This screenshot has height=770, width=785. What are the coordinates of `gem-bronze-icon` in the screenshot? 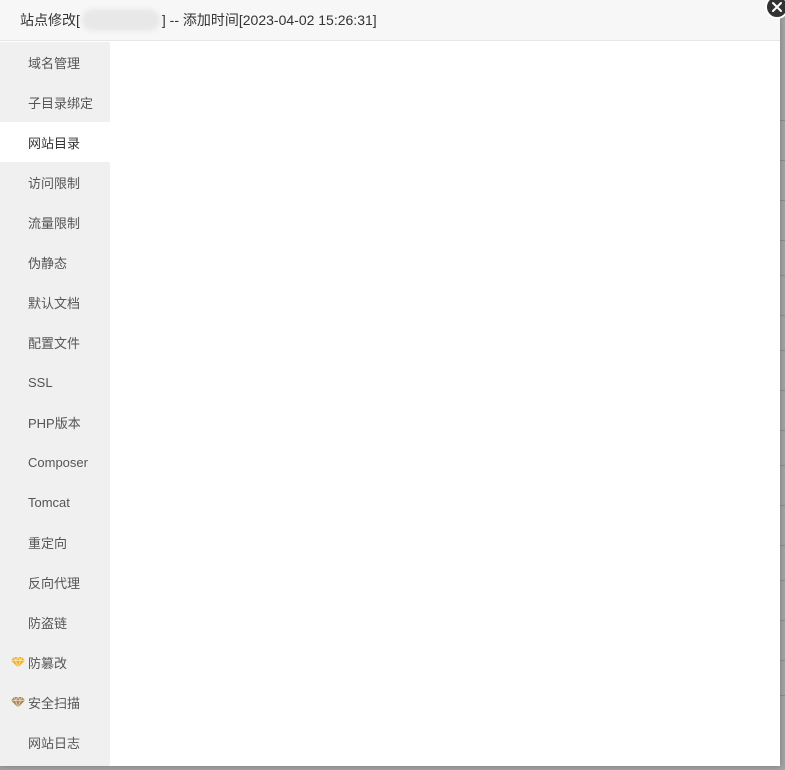 It's located at (18, 702).